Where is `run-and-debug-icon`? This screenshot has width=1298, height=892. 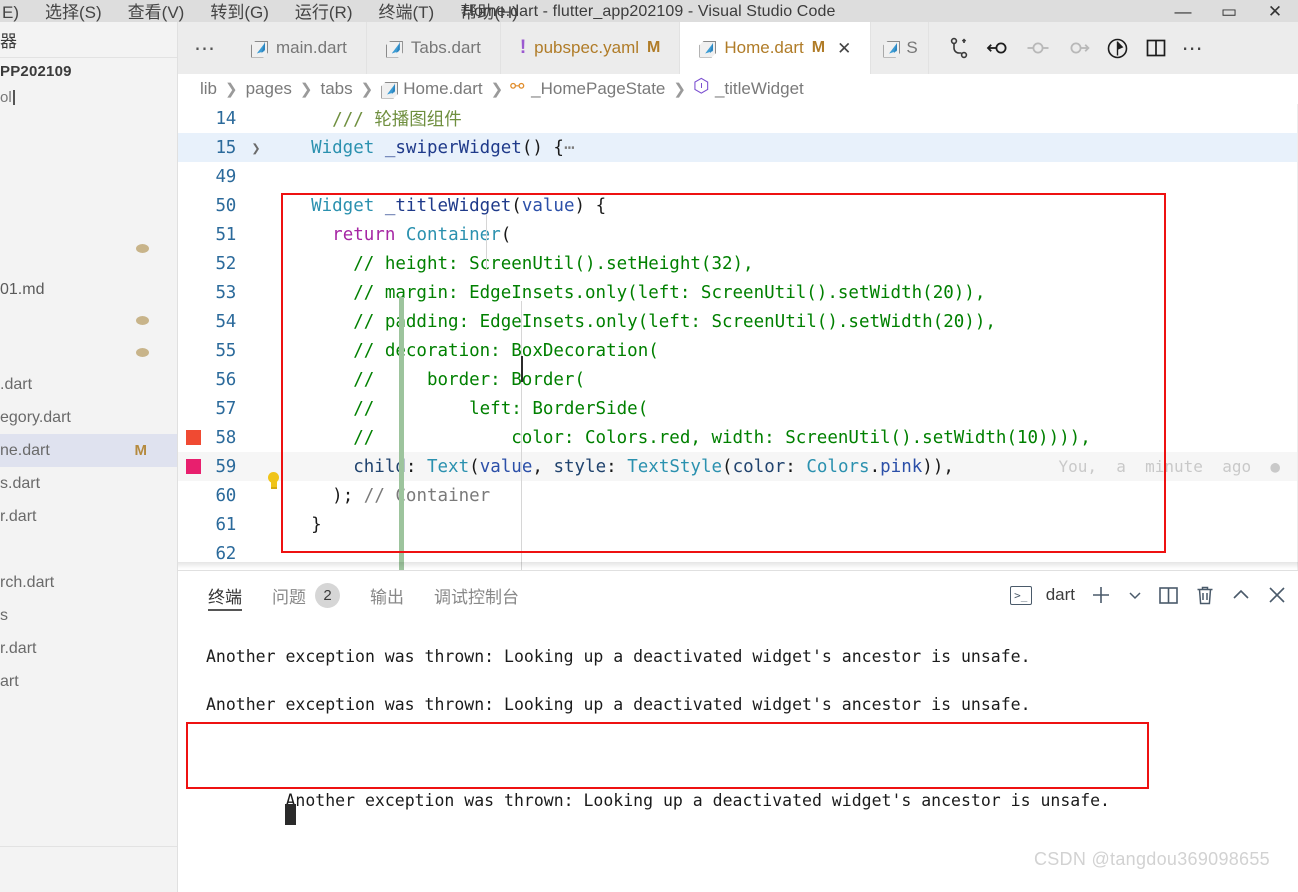
run-and-debug-icon is located at coordinates (1117, 48).